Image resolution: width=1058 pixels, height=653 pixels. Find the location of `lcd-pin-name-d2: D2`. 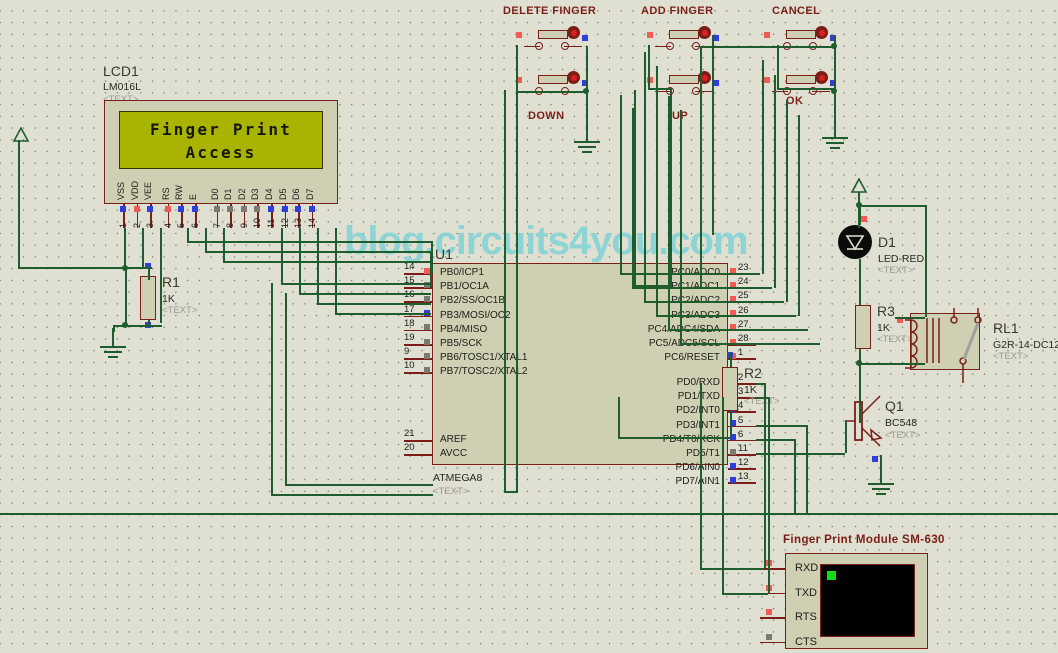

lcd-pin-name-d2: D2 is located at coordinates (241, 194).